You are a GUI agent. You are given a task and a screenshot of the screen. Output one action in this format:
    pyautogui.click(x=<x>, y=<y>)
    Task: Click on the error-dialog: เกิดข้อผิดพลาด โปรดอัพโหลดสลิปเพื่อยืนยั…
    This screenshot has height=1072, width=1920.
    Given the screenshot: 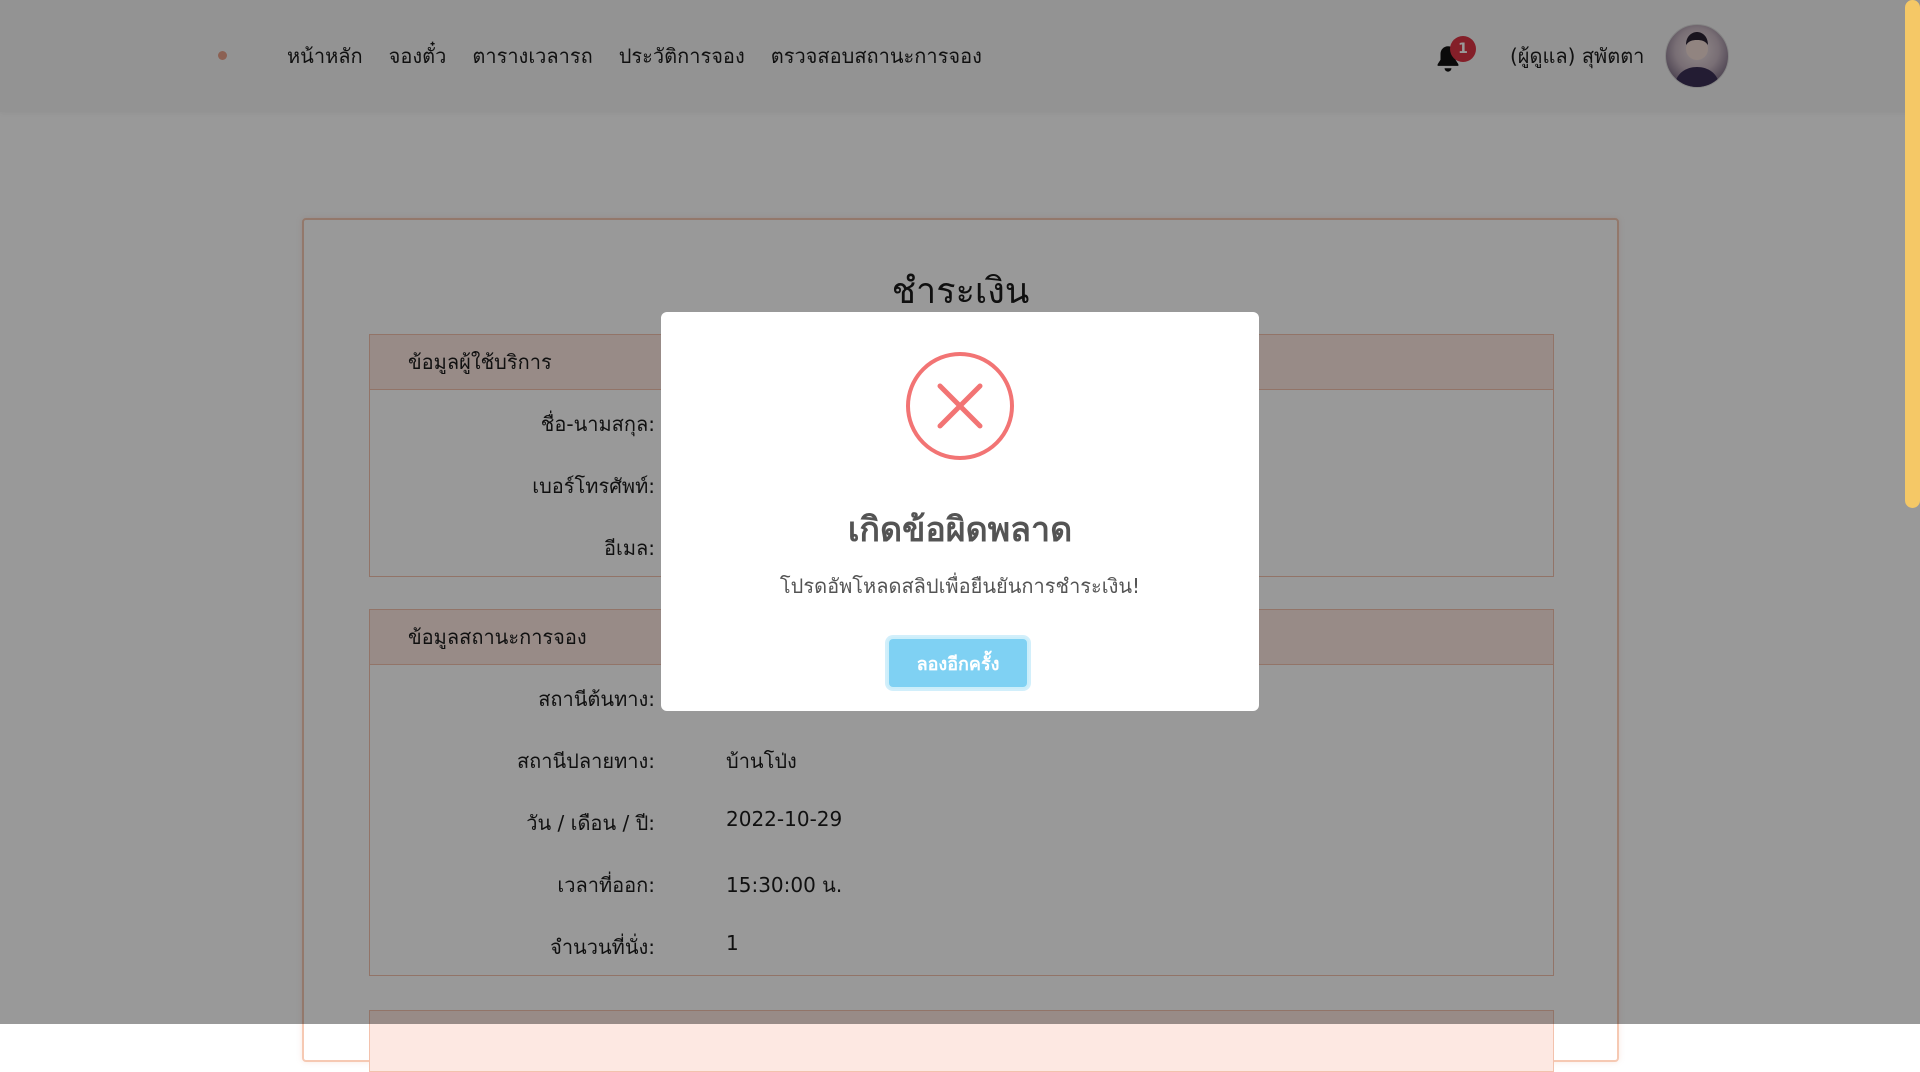 What is the action you would take?
    pyautogui.click(x=960, y=511)
    